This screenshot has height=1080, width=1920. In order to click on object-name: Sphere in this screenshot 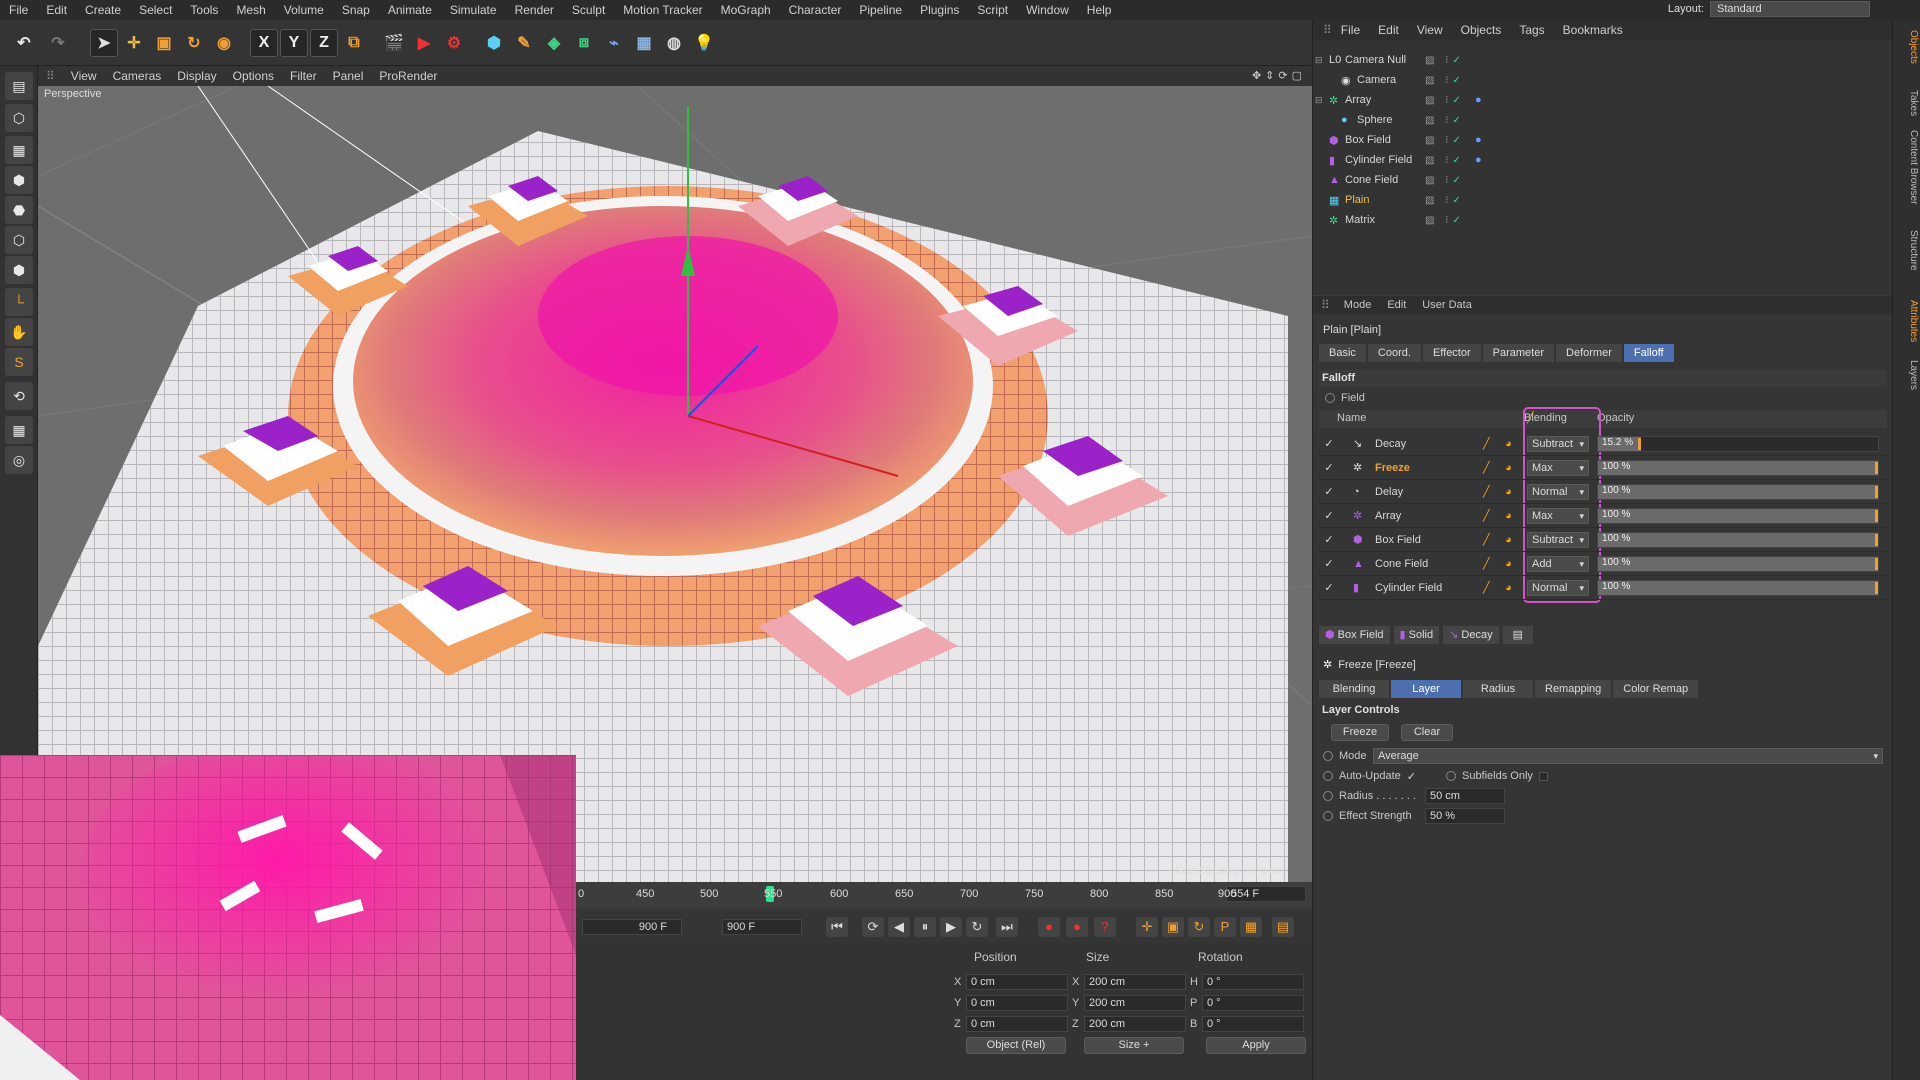, I will do `click(1396, 120)`.